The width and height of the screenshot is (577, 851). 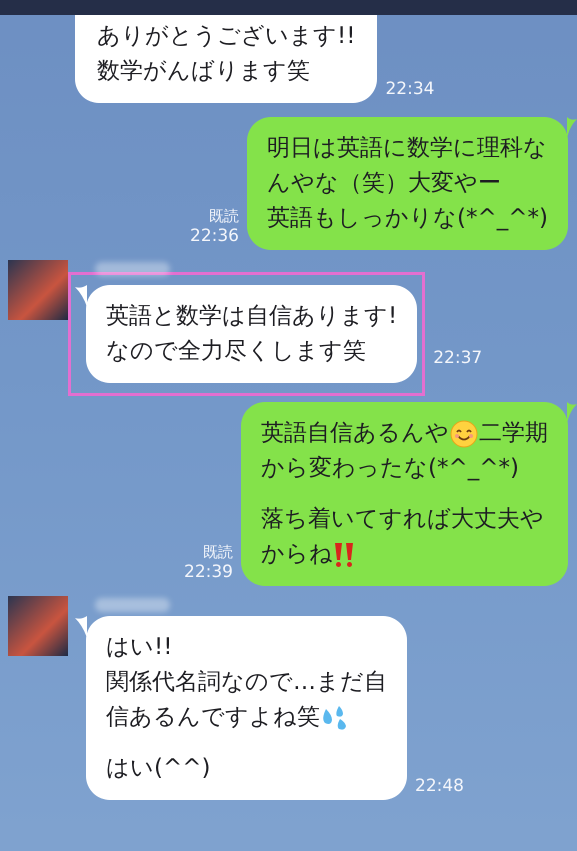 I want to click on message-text: 信あるんですよね笑, so click(x=213, y=717).